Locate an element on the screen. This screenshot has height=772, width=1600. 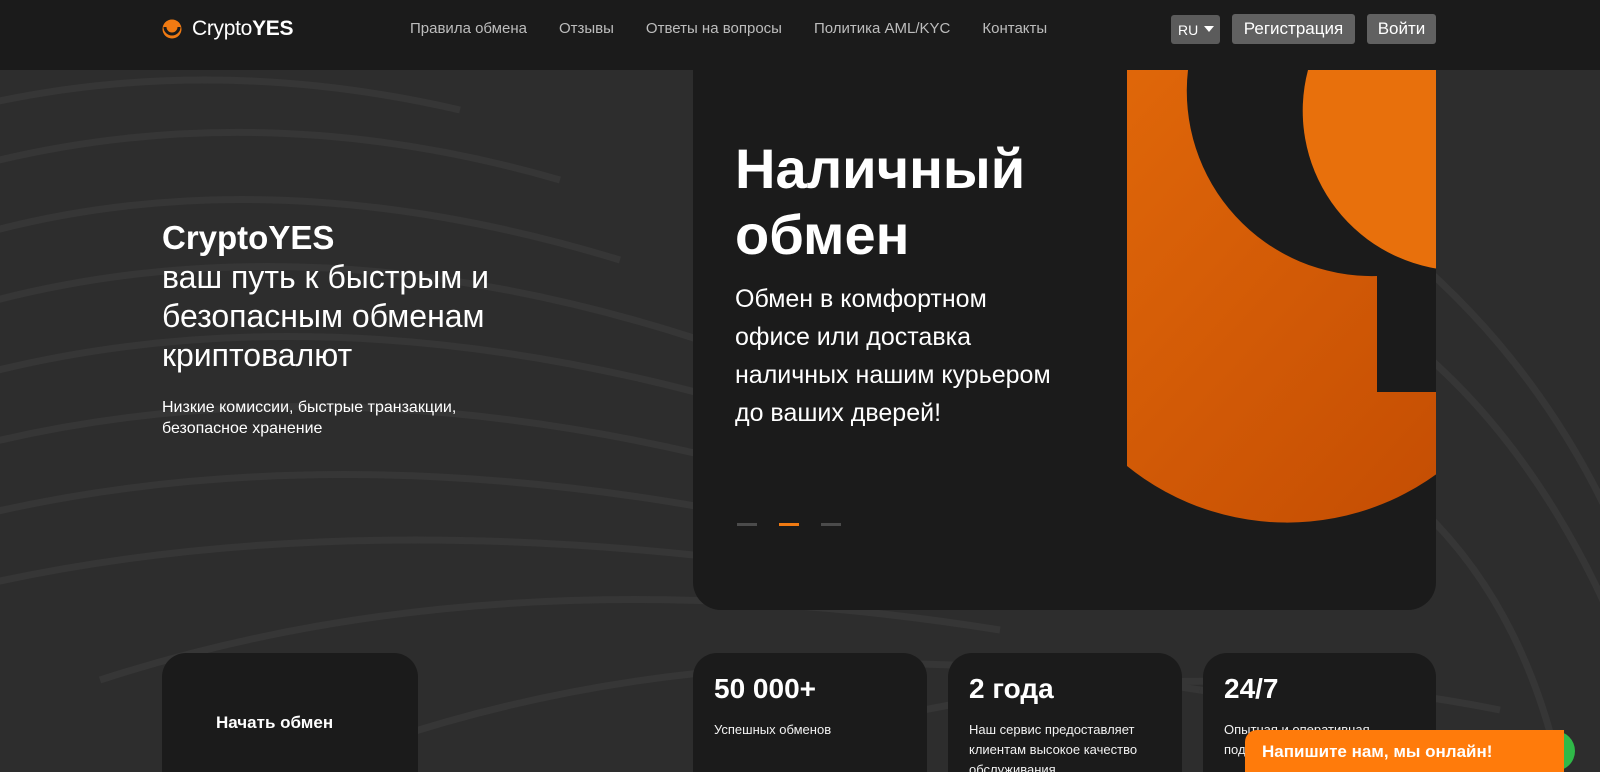
nav-exchange-rules: Правила обмена is located at coordinates (468, 29).